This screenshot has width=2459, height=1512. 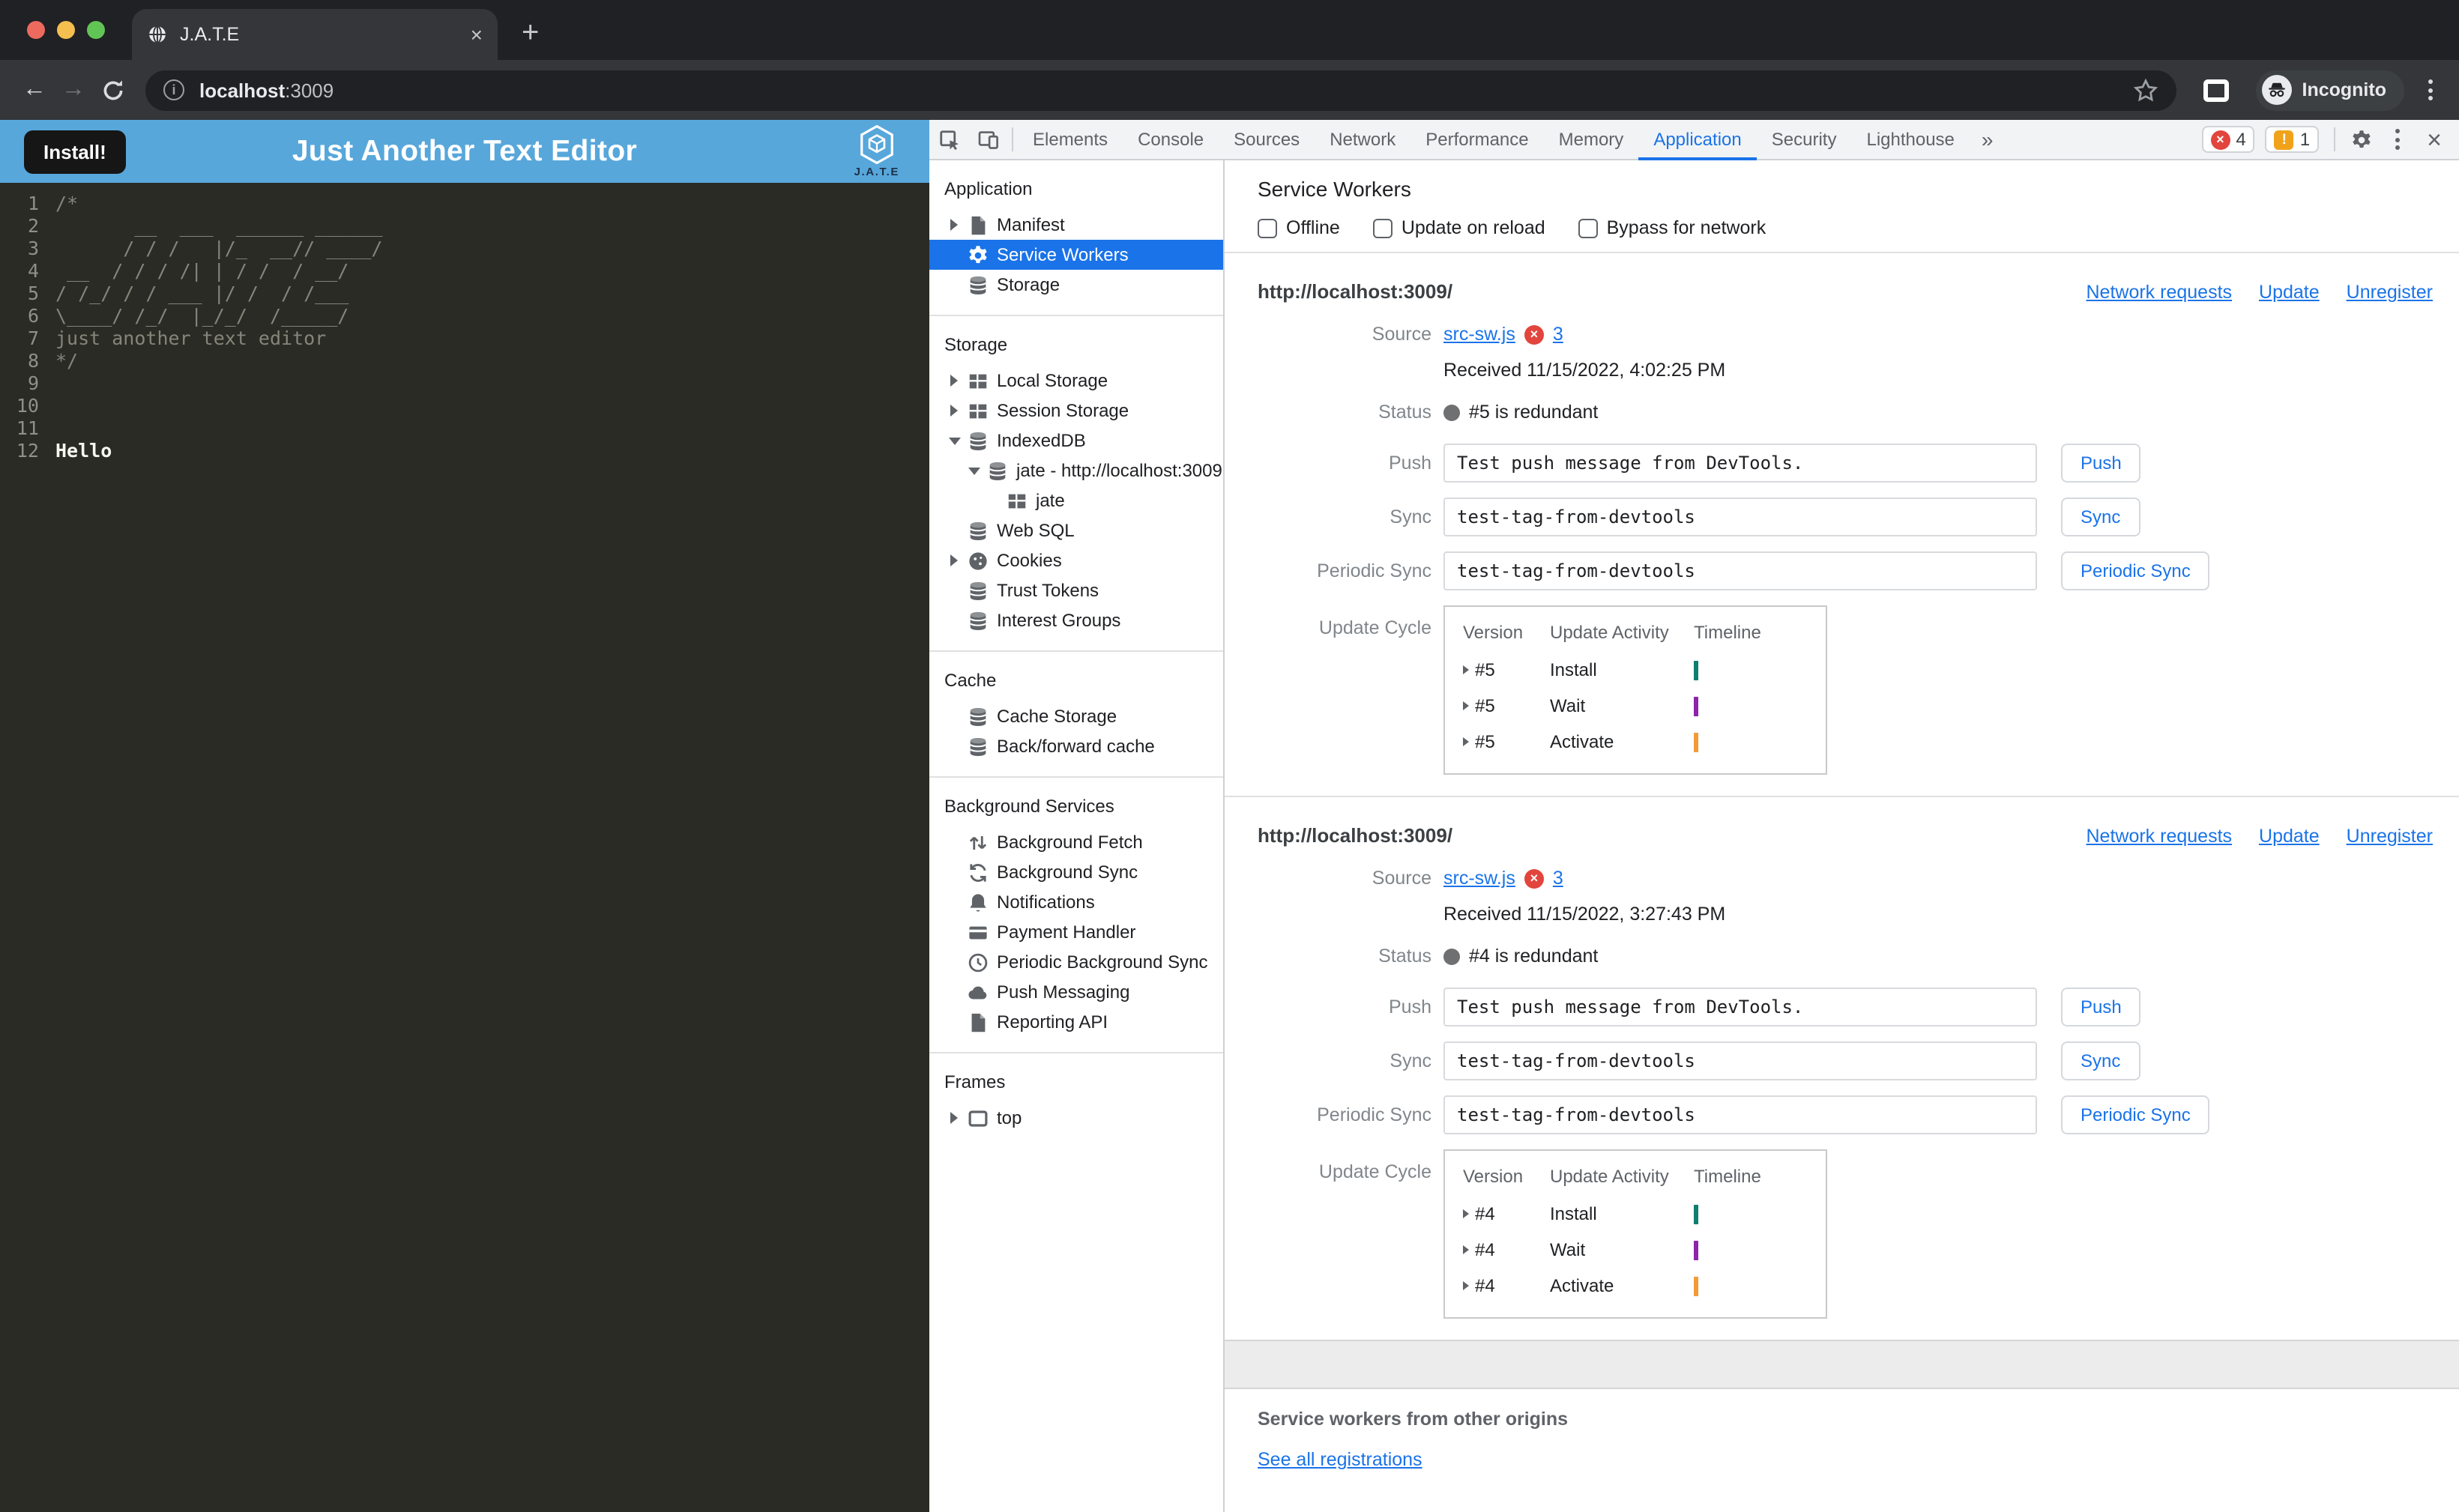 What do you see at coordinates (1458, 227) in the screenshot?
I see `update-on-reload-checkbox: Update on reload` at bounding box center [1458, 227].